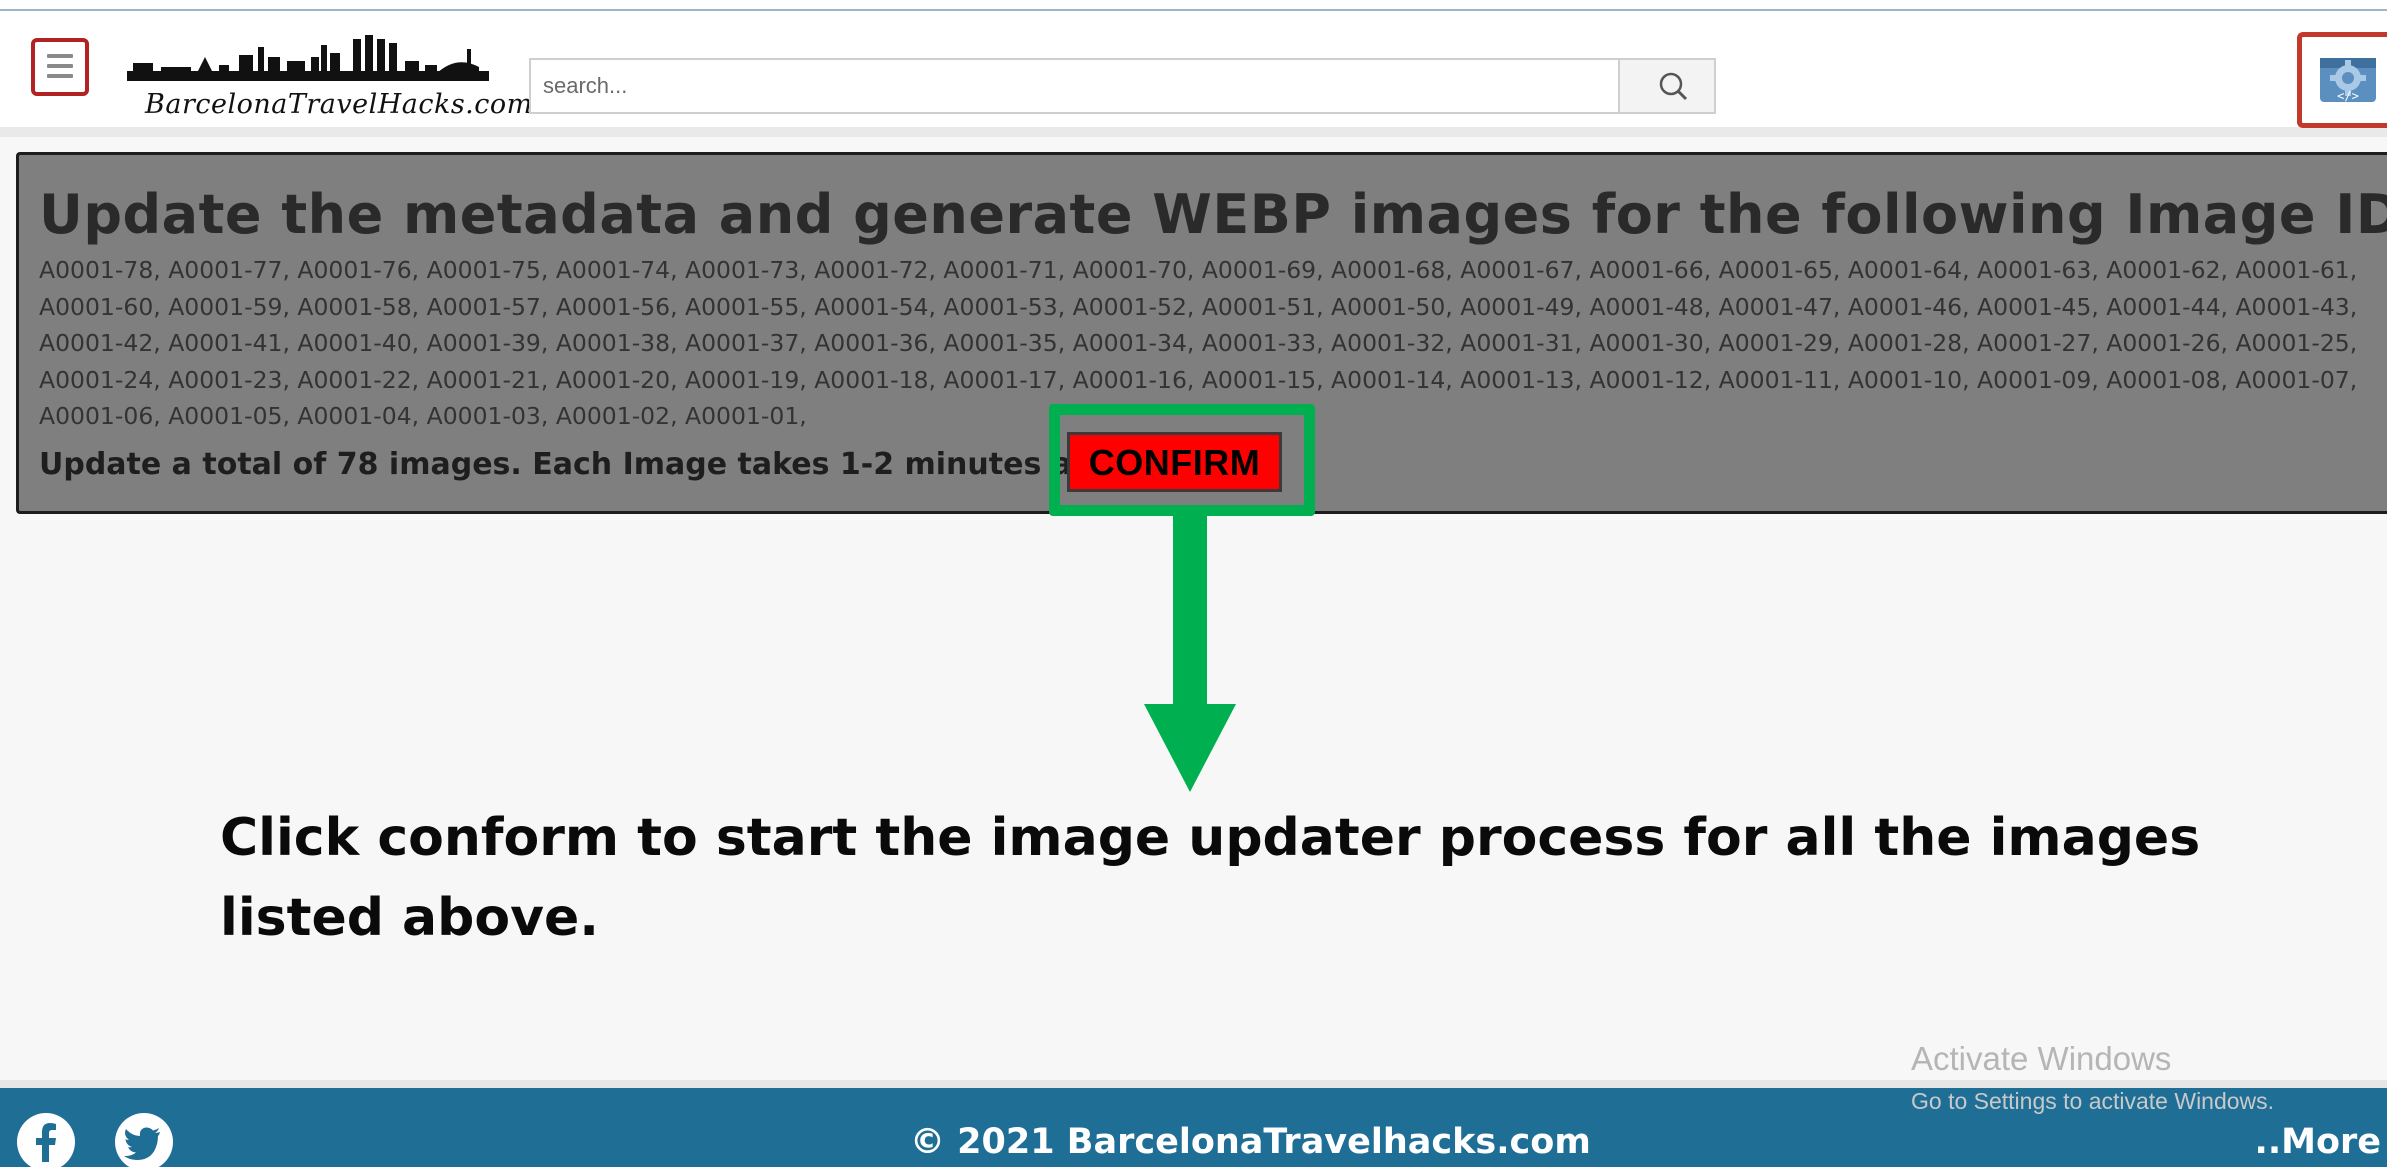  What do you see at coordinates (144, 1139) in the screenshot?
I see `twitter-icon` at bounding box center [144, 1139].